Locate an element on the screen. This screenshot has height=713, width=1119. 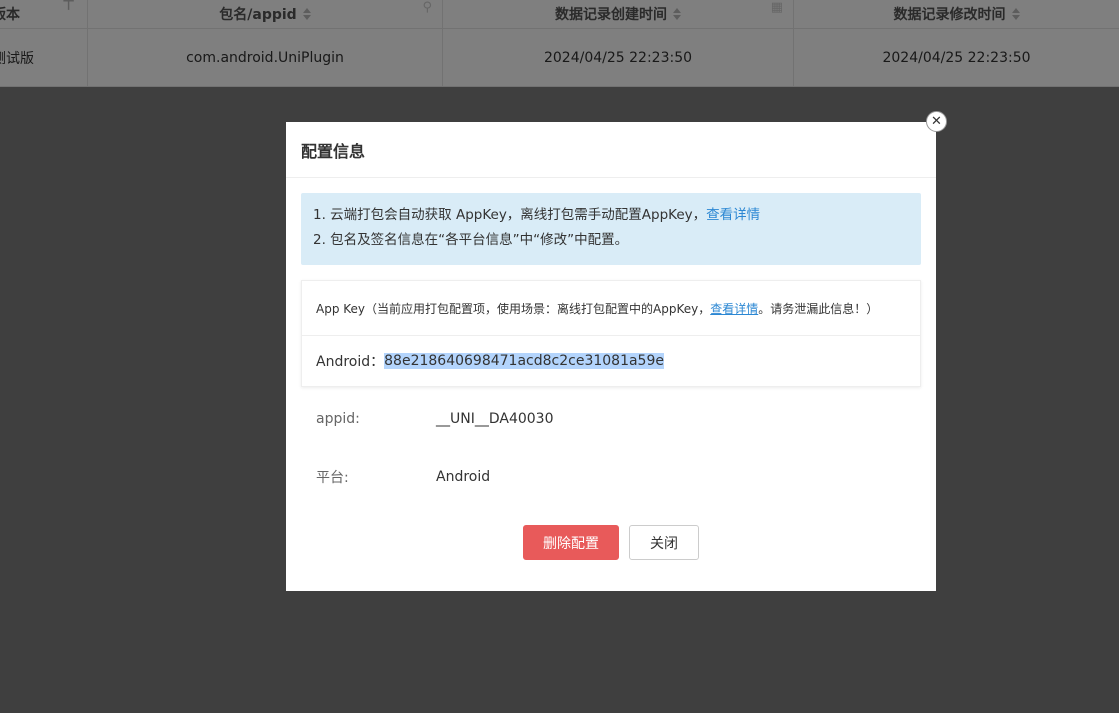
field-value: __UNI__DA40030 is located at coordinates (495, 419).